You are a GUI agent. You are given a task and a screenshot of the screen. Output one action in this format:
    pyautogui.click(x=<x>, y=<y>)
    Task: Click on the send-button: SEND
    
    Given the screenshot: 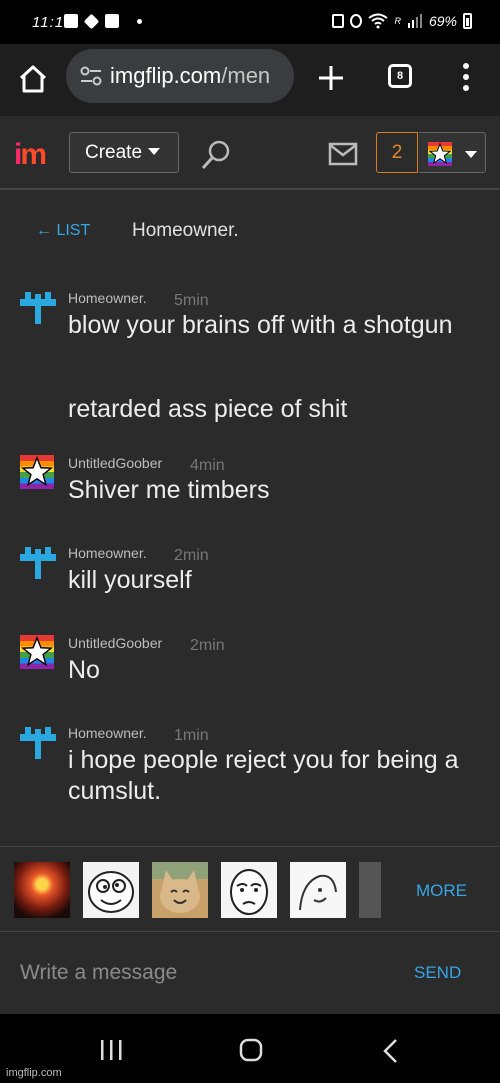 What is the action you would take?
    pyautogui.click(x=437, y=973)
    